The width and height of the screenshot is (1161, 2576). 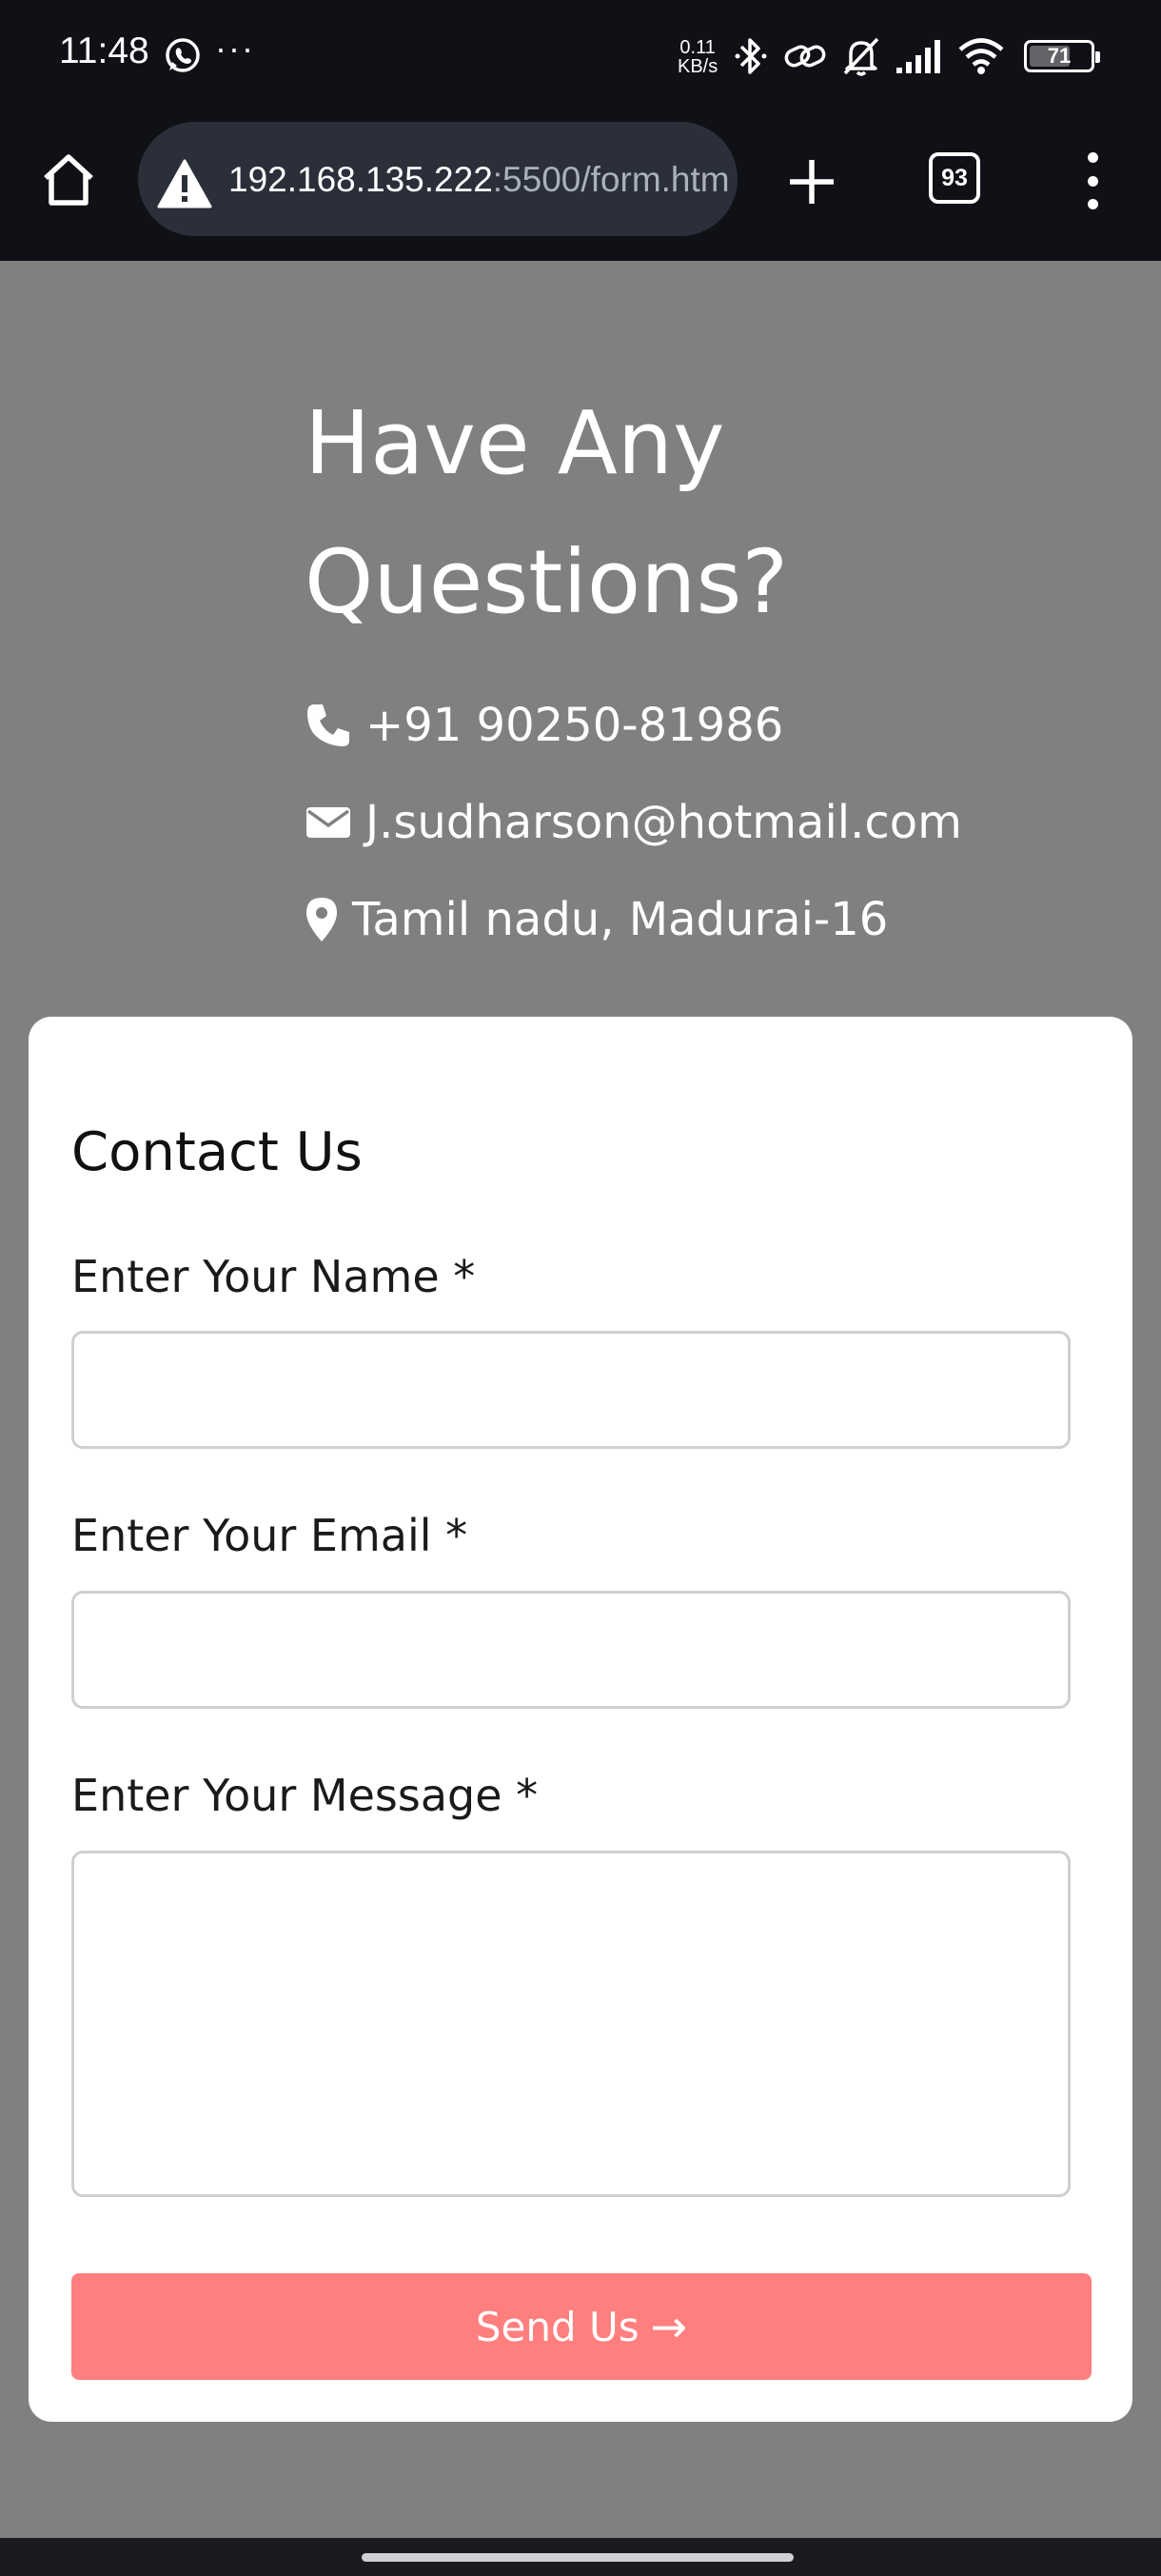 I want to click on send-button-label: Send Us, so click(x=557, y=2326).